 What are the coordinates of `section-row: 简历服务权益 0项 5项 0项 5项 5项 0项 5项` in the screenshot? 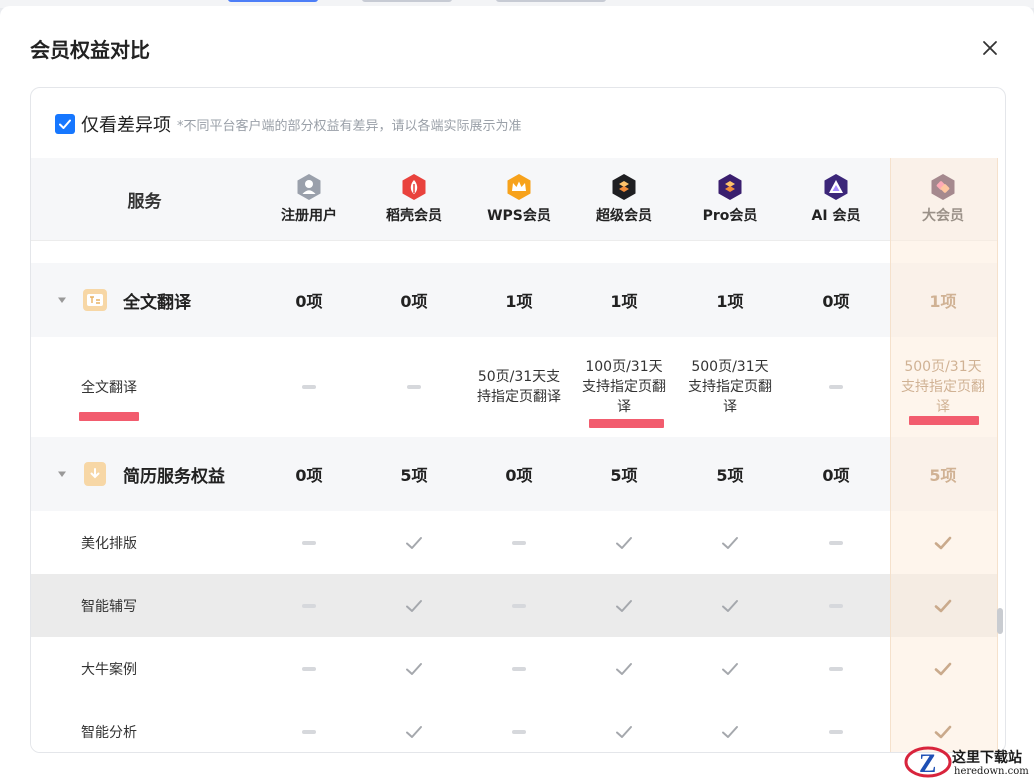 It's located at (514, 474).